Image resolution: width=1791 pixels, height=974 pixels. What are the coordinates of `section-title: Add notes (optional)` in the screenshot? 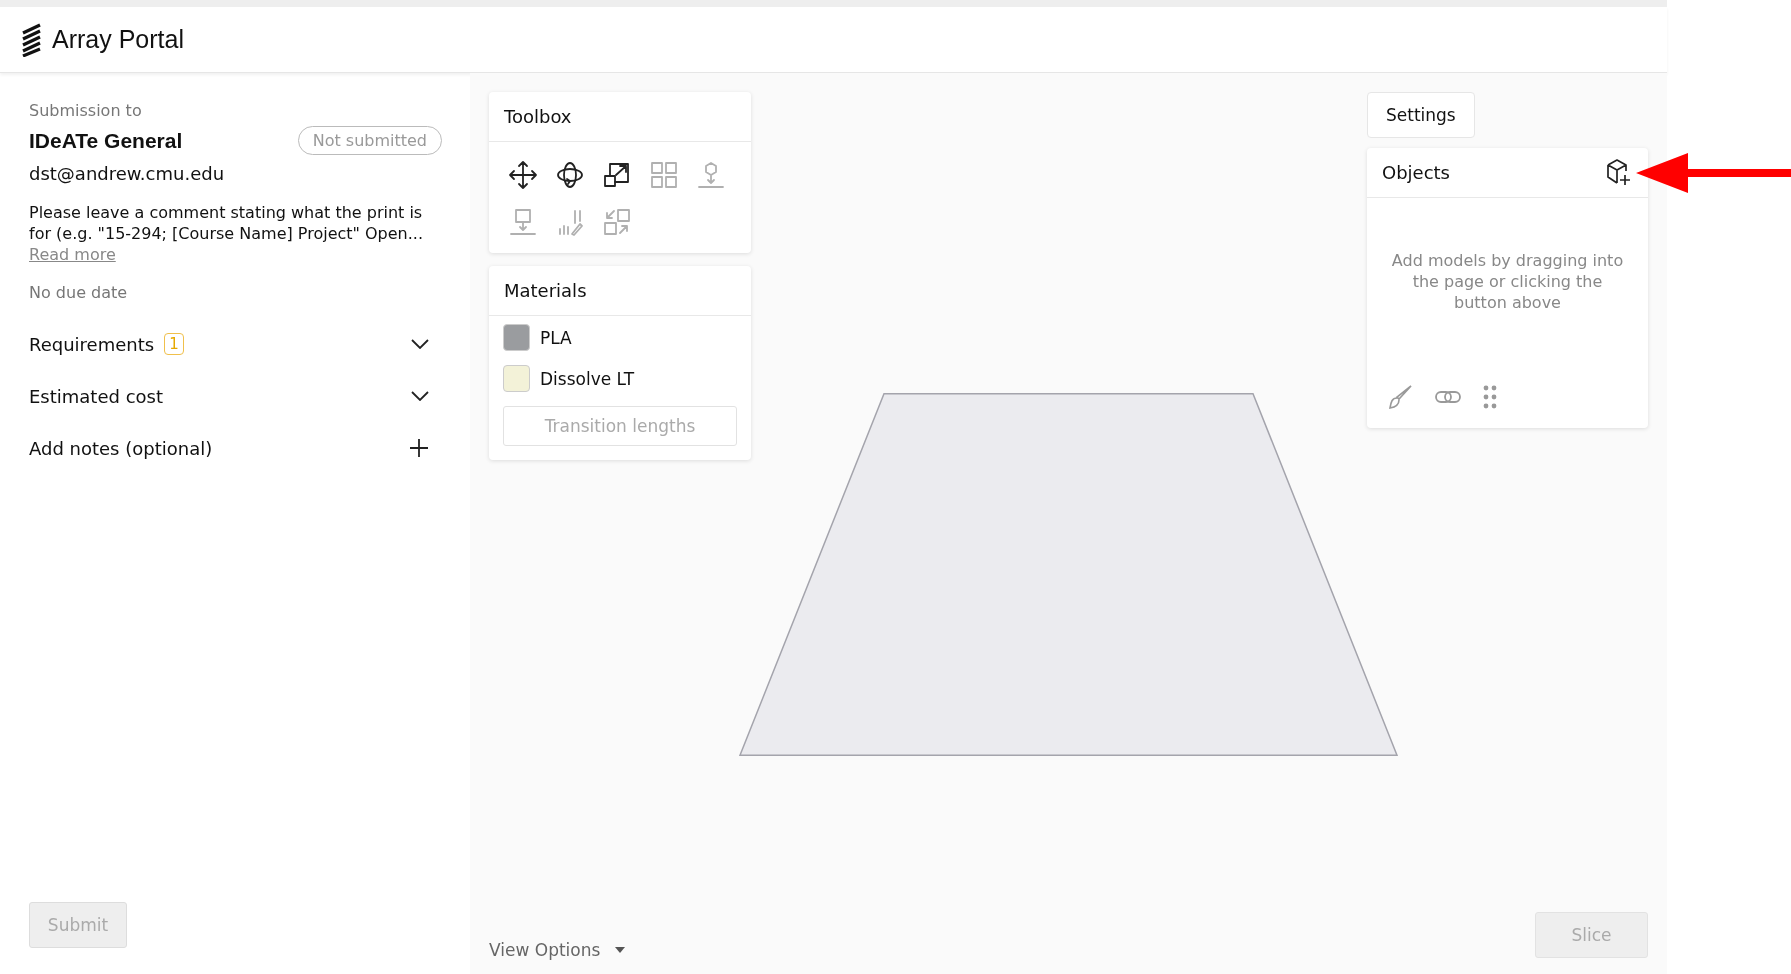 It's located at (121, 448).